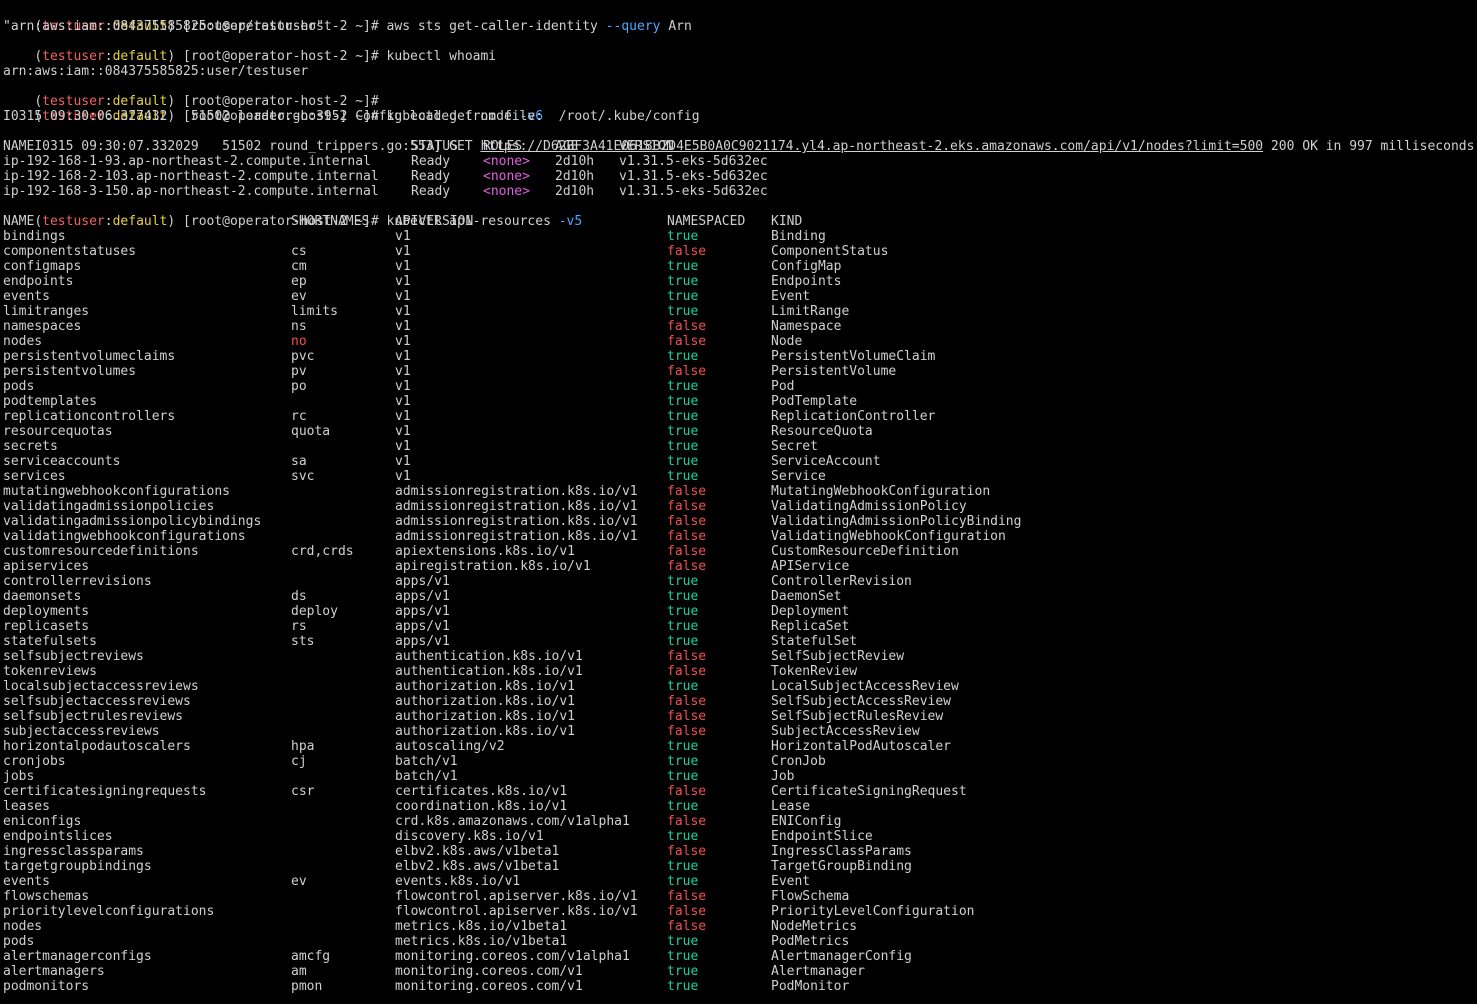 This screenshot has width=1477, height=1004. Describe the element at coordinates (101, 686) in the screenshot. I see `resource-name-cell: localsubjectaccessreviews` at that location.